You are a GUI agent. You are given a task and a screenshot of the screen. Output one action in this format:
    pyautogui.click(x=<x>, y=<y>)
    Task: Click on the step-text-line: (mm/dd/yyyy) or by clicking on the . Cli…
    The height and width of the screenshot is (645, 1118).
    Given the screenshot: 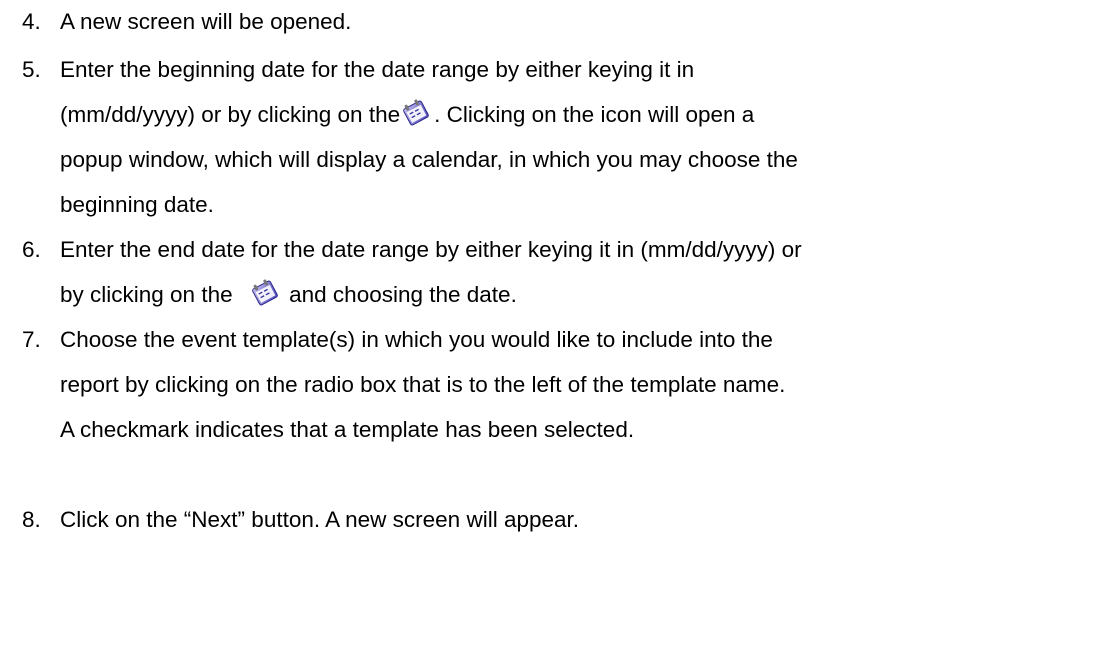 What is the action you would take?
    pyautogui.click(x=407, y=115)
    